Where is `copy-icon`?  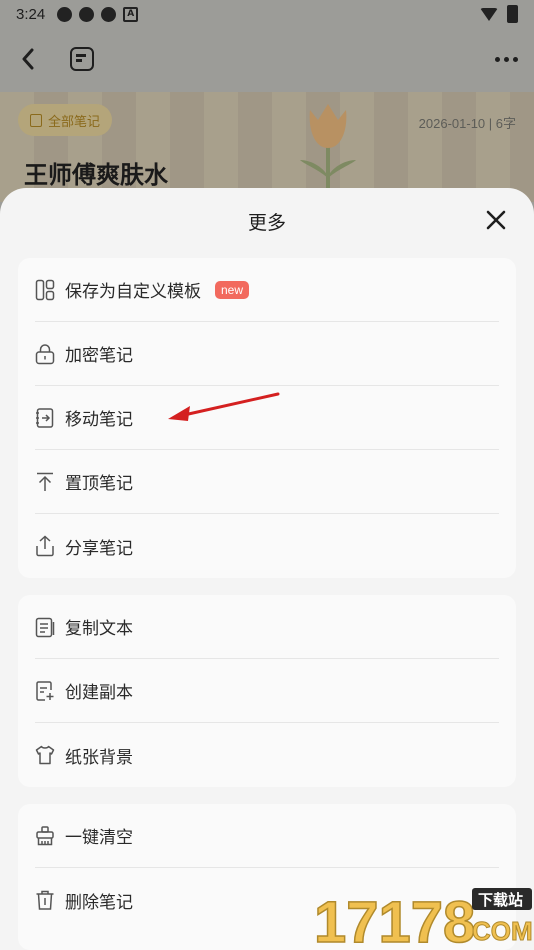
copy-icon is located at coordinates (45, 627).